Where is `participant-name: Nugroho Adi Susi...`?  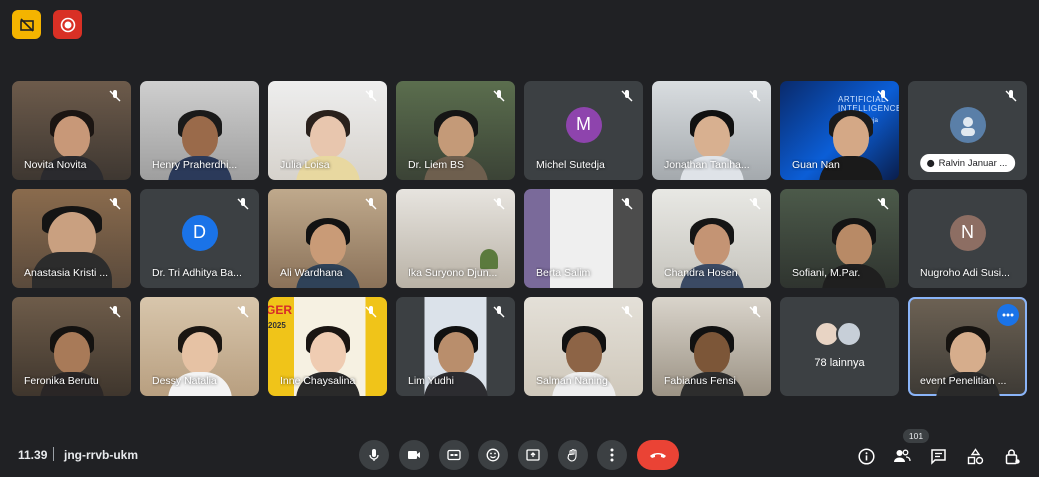
participant-name: Nugroho Adi Susi... is located at coordinates (965, 273).